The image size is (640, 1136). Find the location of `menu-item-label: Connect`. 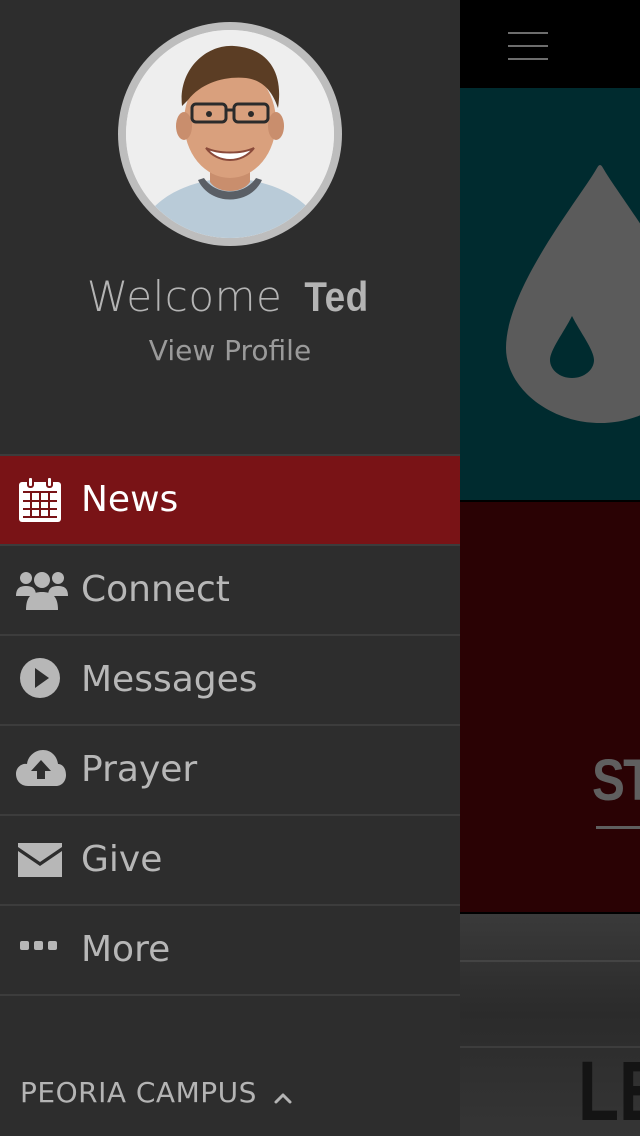

menu-item-label: Connect is located at coordinates (155, 589).